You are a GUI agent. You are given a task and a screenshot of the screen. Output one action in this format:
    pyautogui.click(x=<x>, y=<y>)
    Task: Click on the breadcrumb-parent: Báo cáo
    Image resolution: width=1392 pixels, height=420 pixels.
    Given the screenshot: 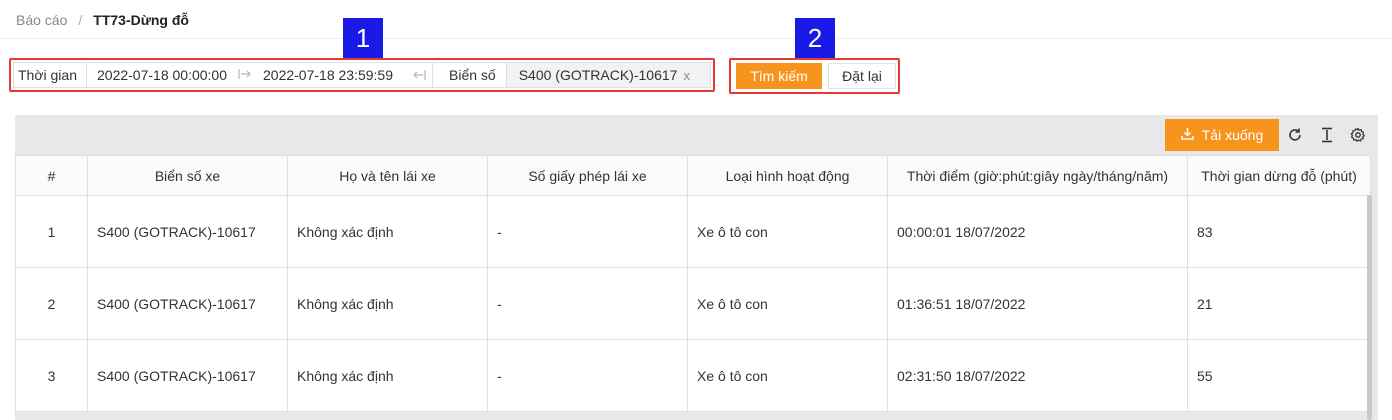 What is the action you would take?
    pyautogui.click(x=41, y=20)
    